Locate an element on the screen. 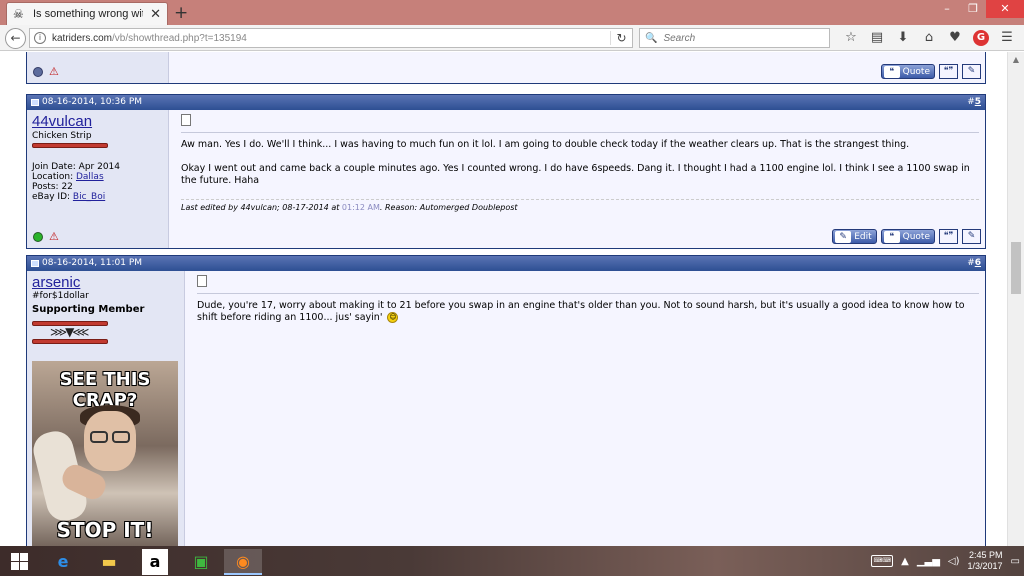 This screenshot has height=576, width=1024. home-icon: ⌂ is located at coordinates (929, 38).